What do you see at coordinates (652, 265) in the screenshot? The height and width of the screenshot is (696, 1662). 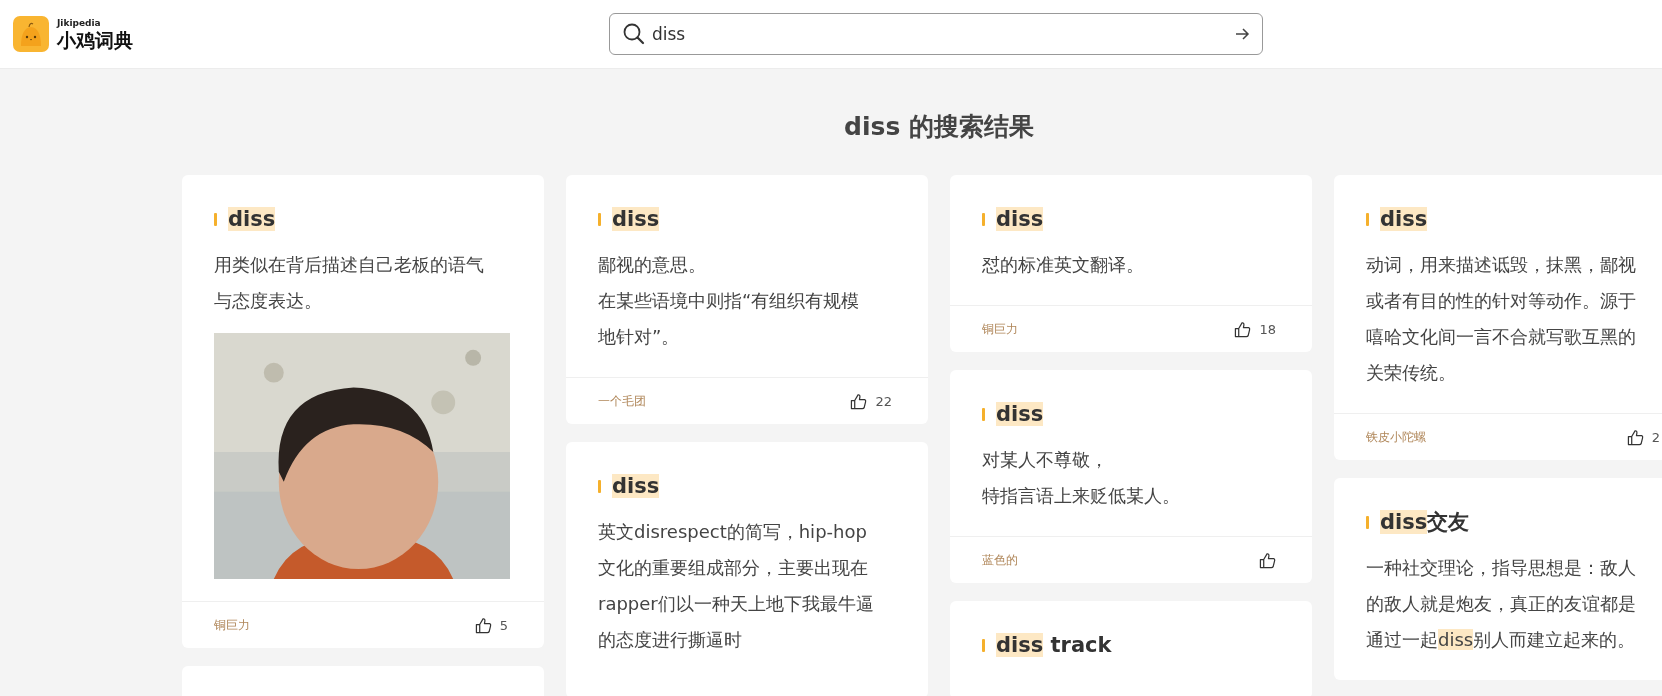 I see `entry-description: 鄙视的意思。` at bounding box center [652, 265].